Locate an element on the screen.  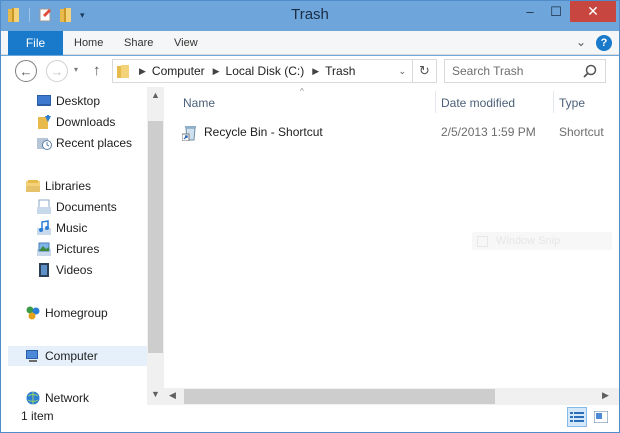
nav-item-desktop: Desktop is located at coordinates (78, 101).